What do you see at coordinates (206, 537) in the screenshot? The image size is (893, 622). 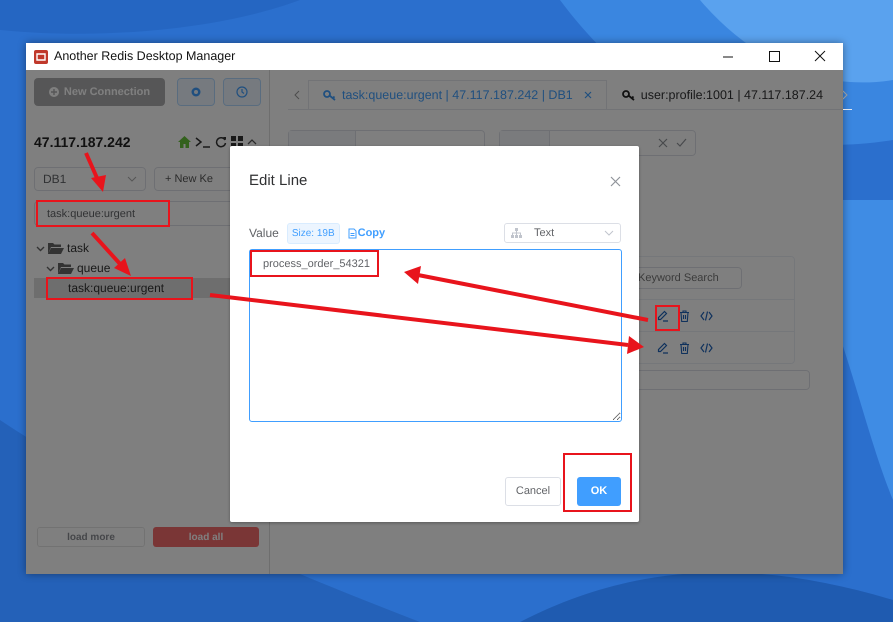 I see `load-all-button: load all` at bounding box center [206, 537].